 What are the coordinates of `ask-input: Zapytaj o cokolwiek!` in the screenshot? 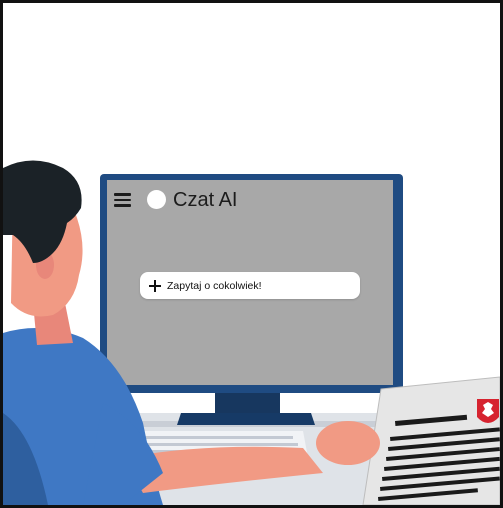 It's located at (250, 285).